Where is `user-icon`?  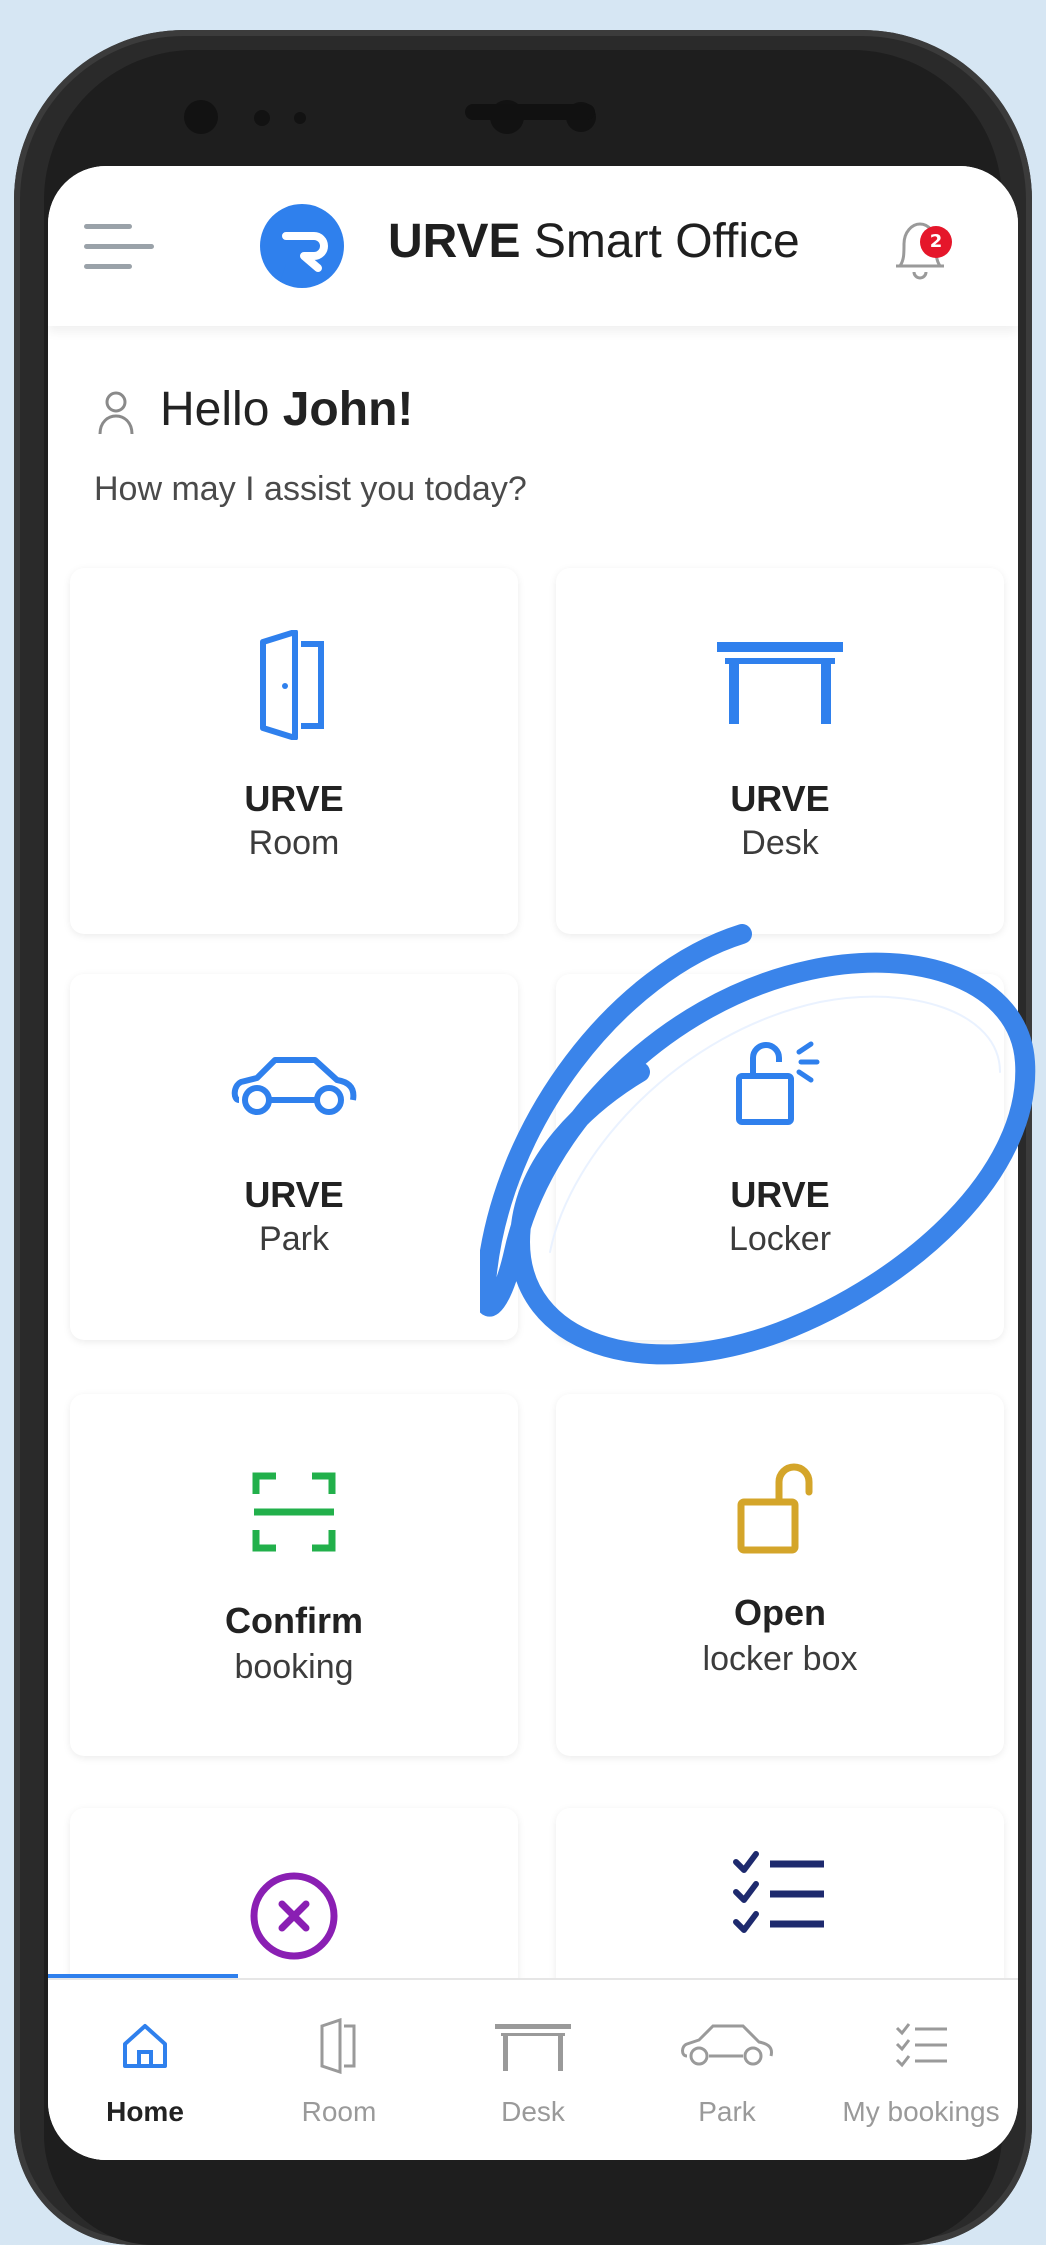 user-icon is located at coordinates (116, 413).